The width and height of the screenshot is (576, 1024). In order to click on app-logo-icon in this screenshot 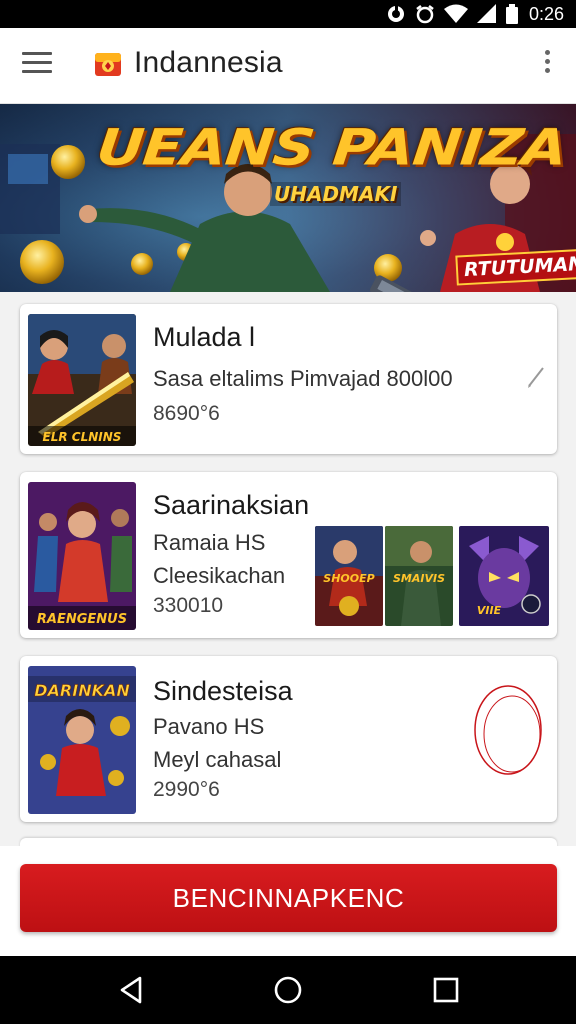, I will do `click(108, 64)`.